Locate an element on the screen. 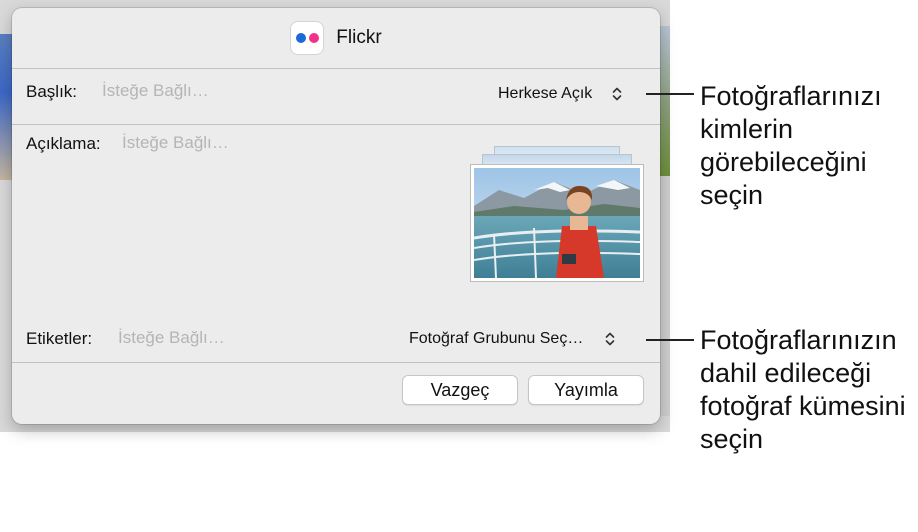 This screenshot has height=532, width=918. dialog-title: Flickr is located at coordinates (359, 37).